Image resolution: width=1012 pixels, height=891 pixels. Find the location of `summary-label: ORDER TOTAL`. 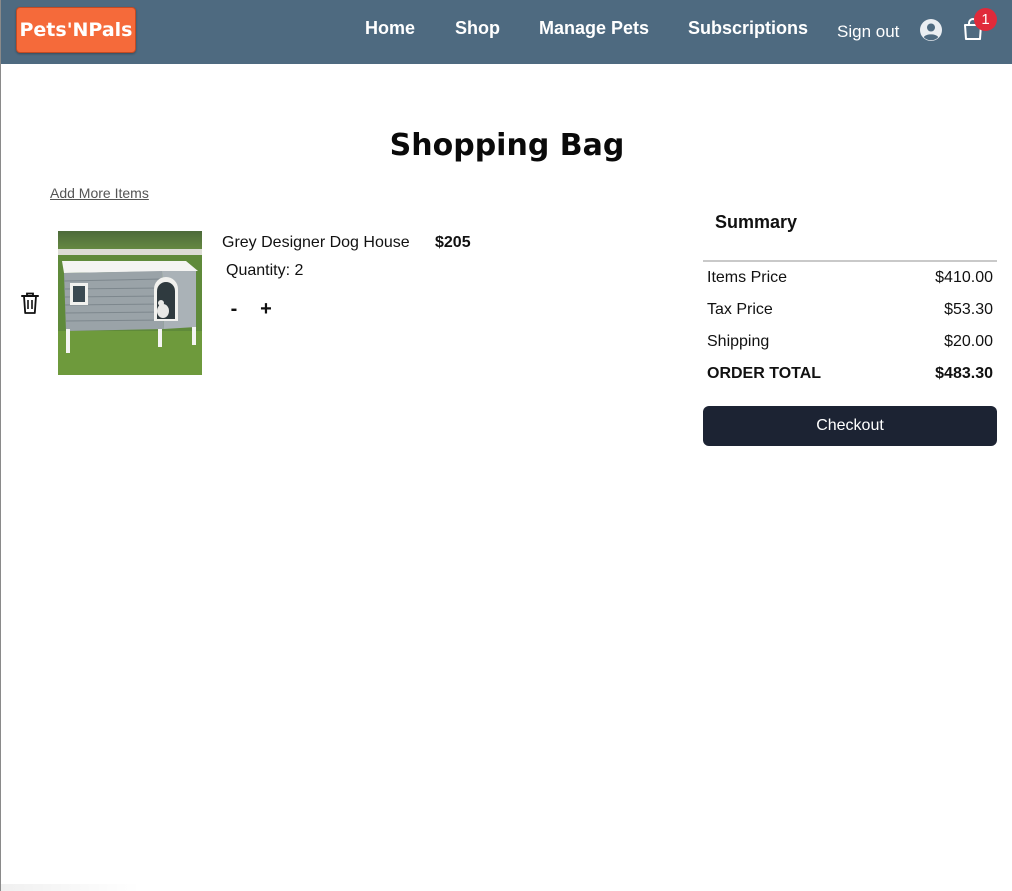

summary-label: ORDER TOTAL is located at coordinates (764, 373).